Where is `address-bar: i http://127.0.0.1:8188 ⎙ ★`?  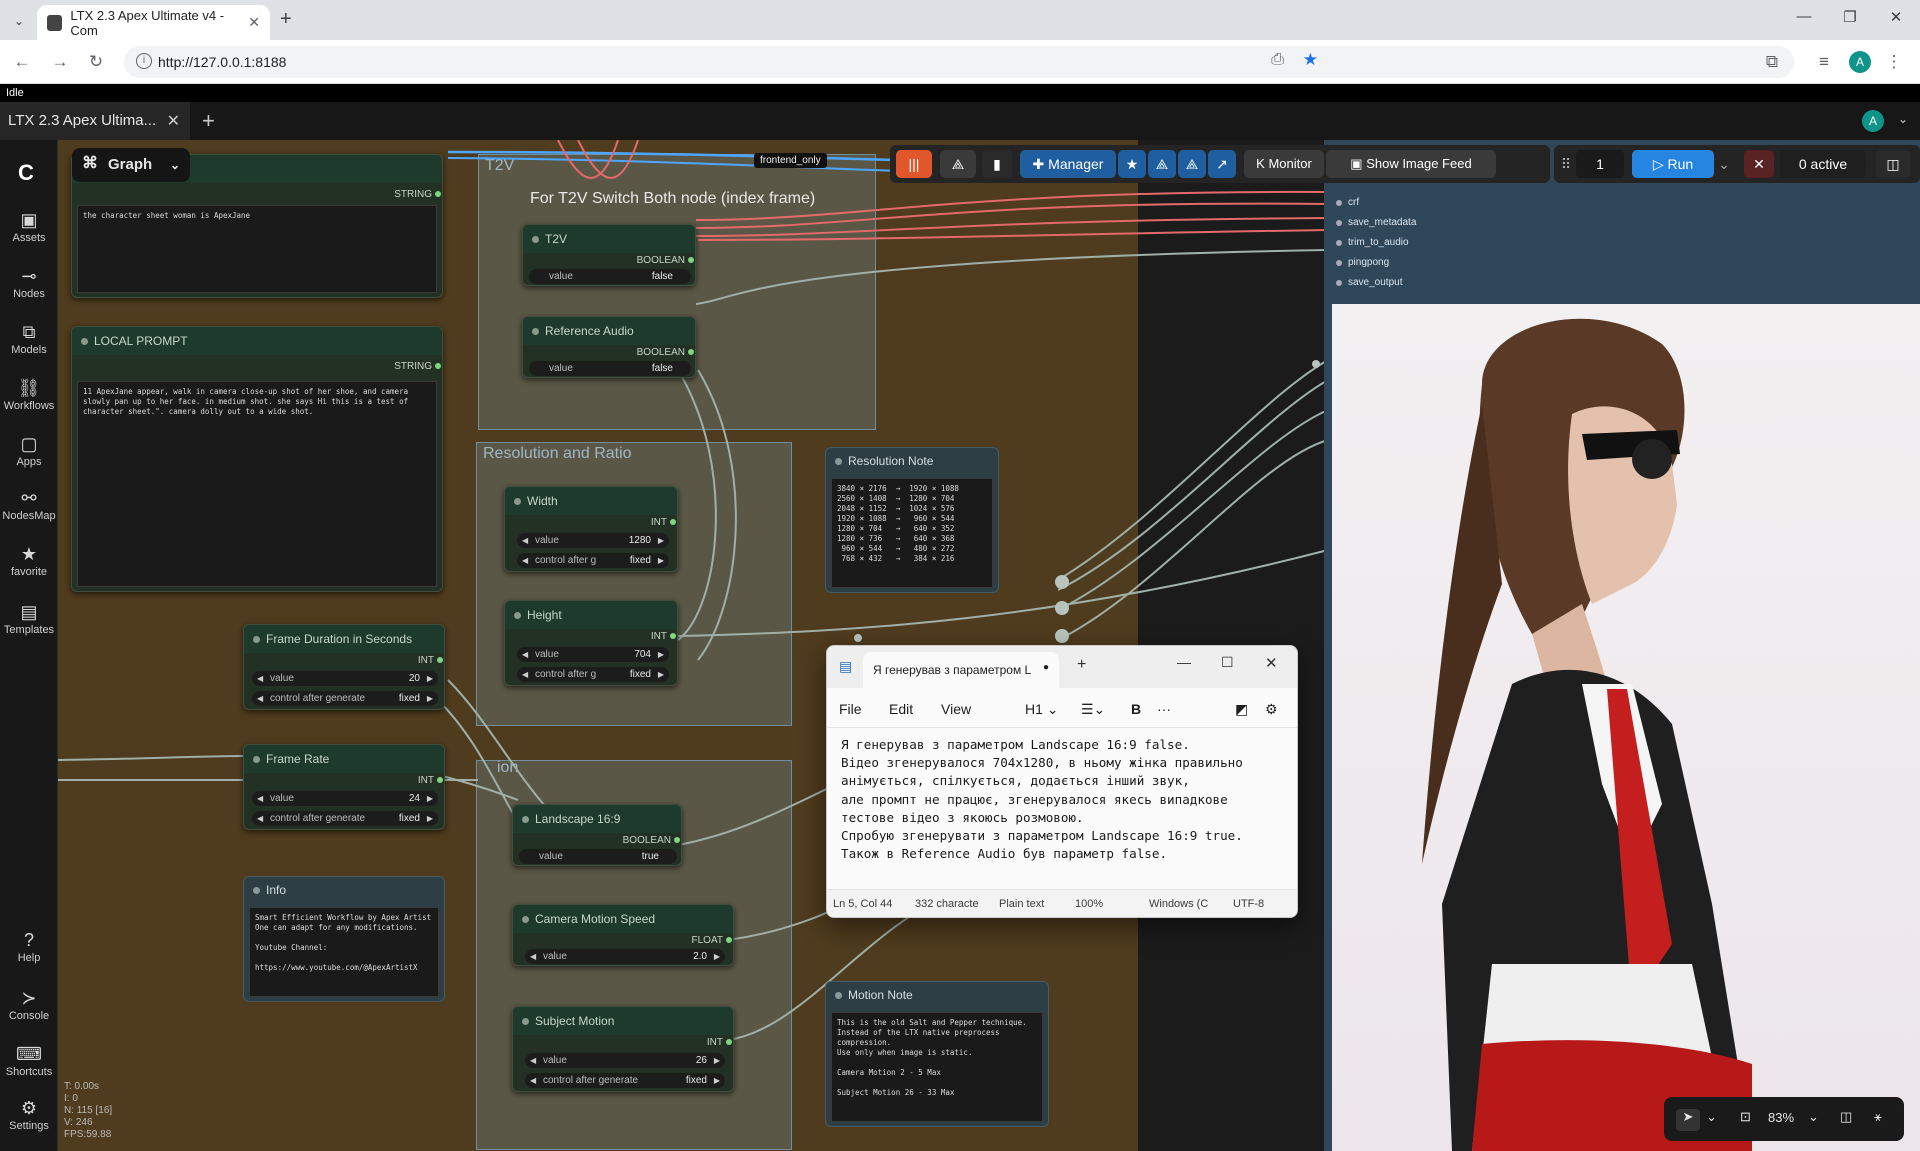 address-bar: i http://127.0.0.1:8188 ⎙ ★ is located at coordinates (959, 62).